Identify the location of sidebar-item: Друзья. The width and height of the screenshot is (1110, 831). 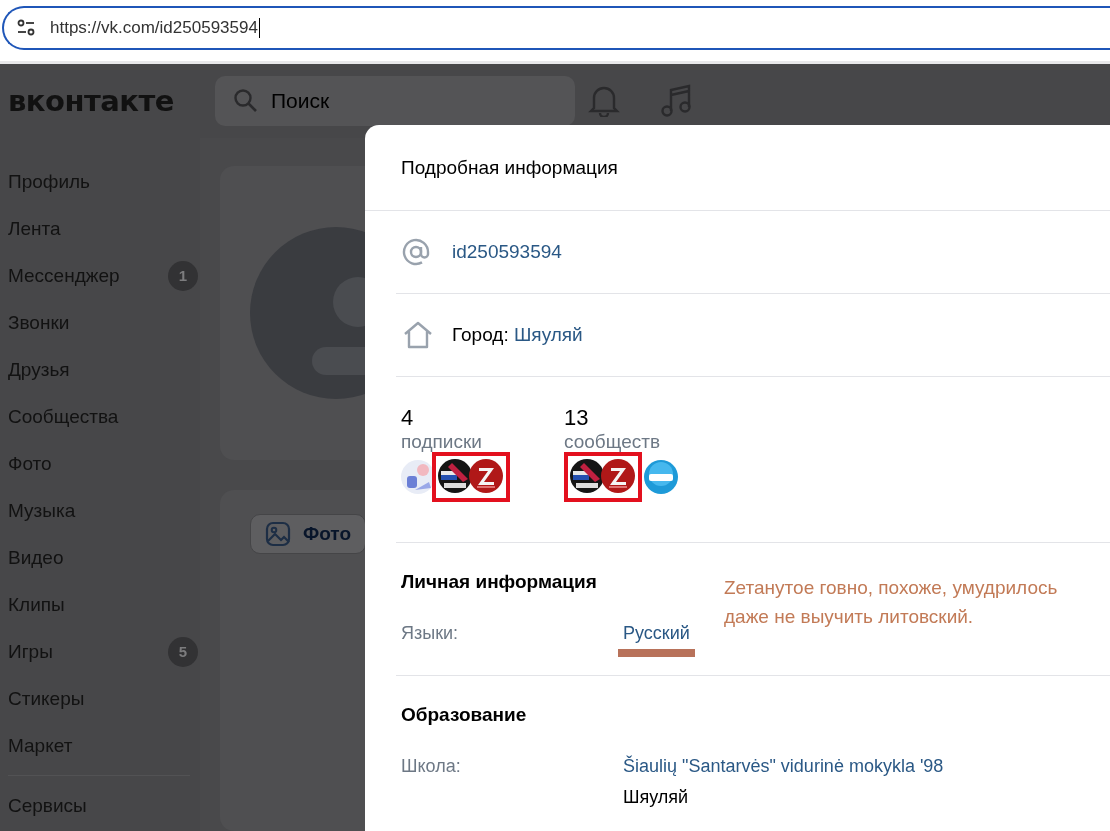
(39, 369).